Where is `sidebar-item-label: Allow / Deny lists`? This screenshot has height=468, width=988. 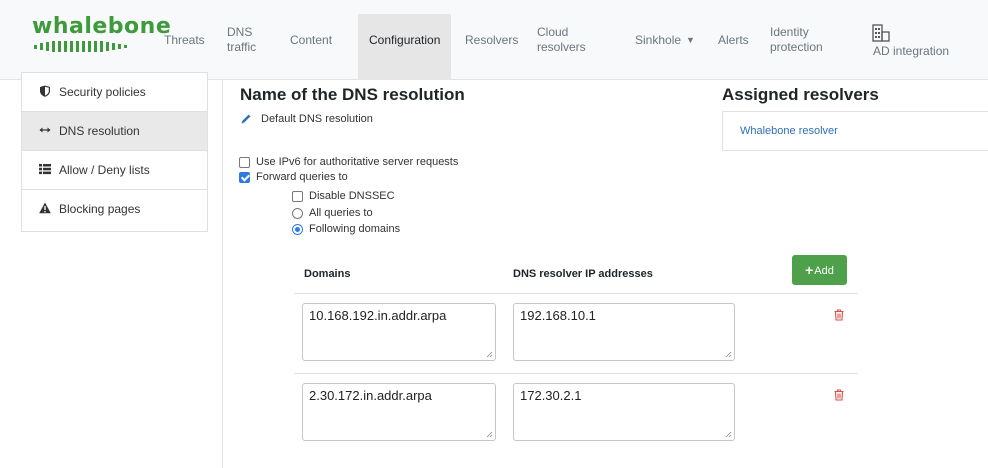 sidebar-item-label: Allow / Deny lists is located at coordinates (104, 170).